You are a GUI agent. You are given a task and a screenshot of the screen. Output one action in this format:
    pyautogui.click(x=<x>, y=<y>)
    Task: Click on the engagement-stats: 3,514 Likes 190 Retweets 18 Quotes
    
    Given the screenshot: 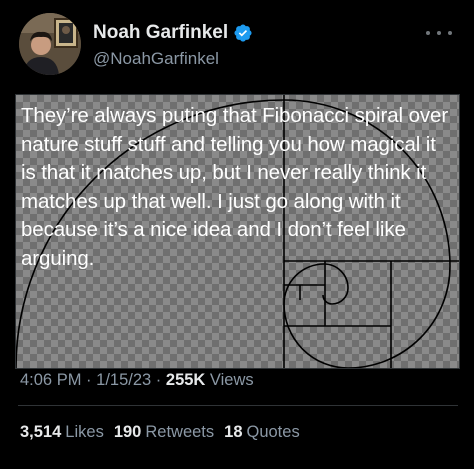 What is the action you would take?
    pyautogui.click(x=165, y=432)
    